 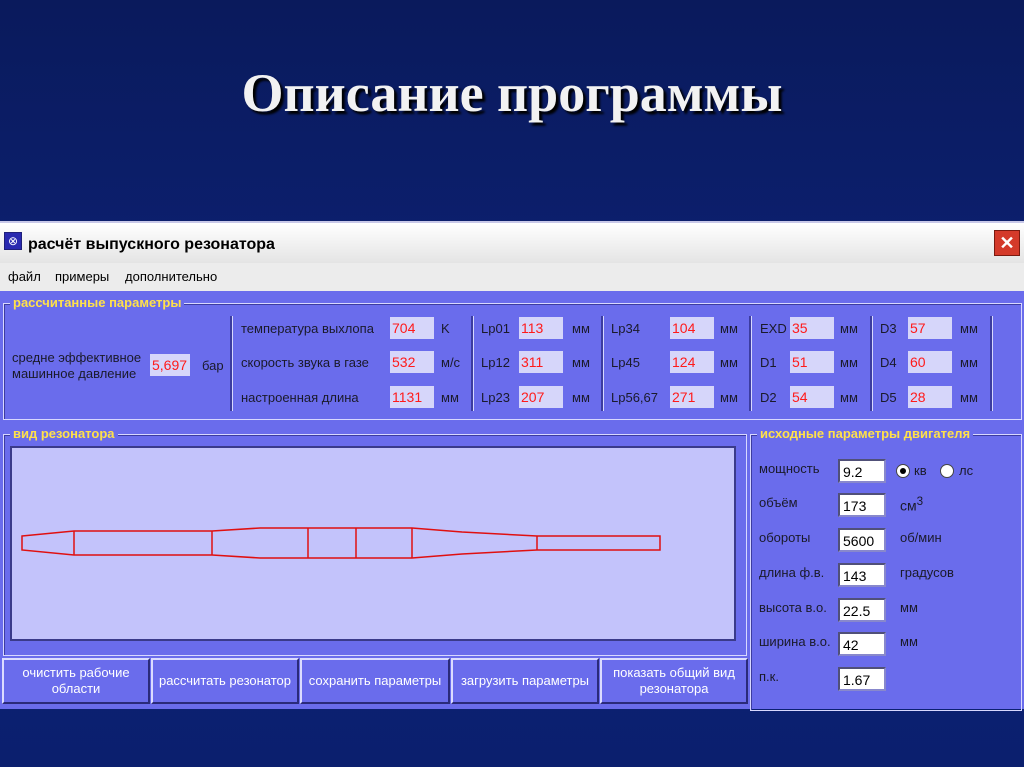 What do you see at coordinates (812, 362) in the screenshot?
I see `param-value: 51` at bounding box center [812, 362].